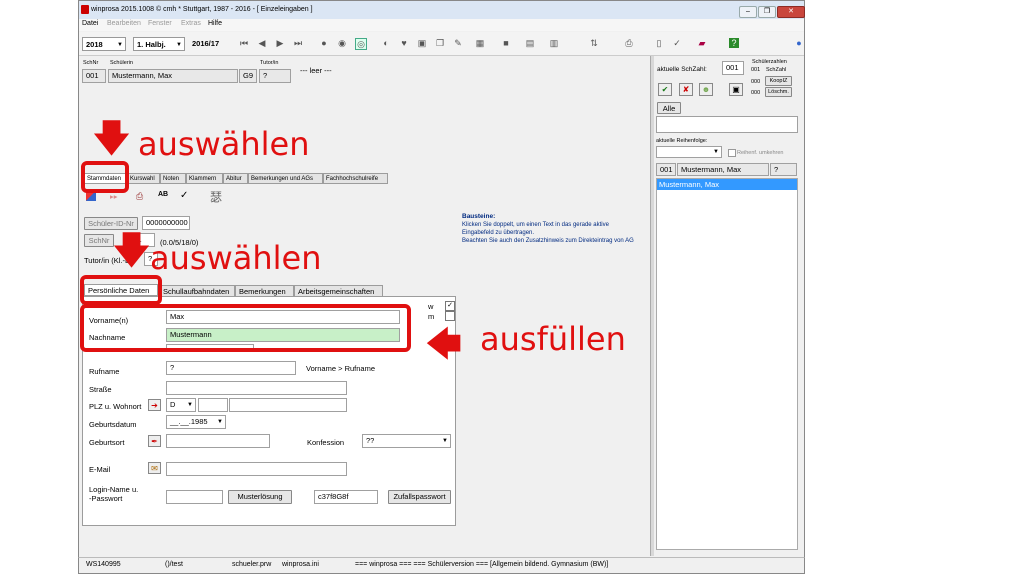 The width and height of the screenshot is (1024, 576). Describe the element at coordinates (659, 43) in the screenshot. I see `document-icon: ▯` at that location.